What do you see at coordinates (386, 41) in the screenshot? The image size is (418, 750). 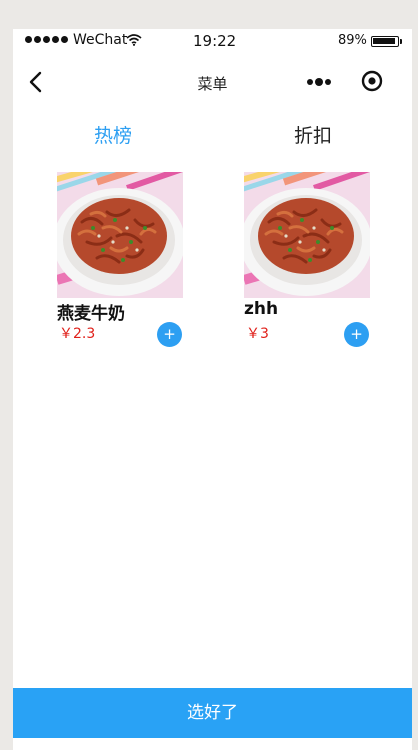 I see `battery-icon` at bounding box center [386, 41].